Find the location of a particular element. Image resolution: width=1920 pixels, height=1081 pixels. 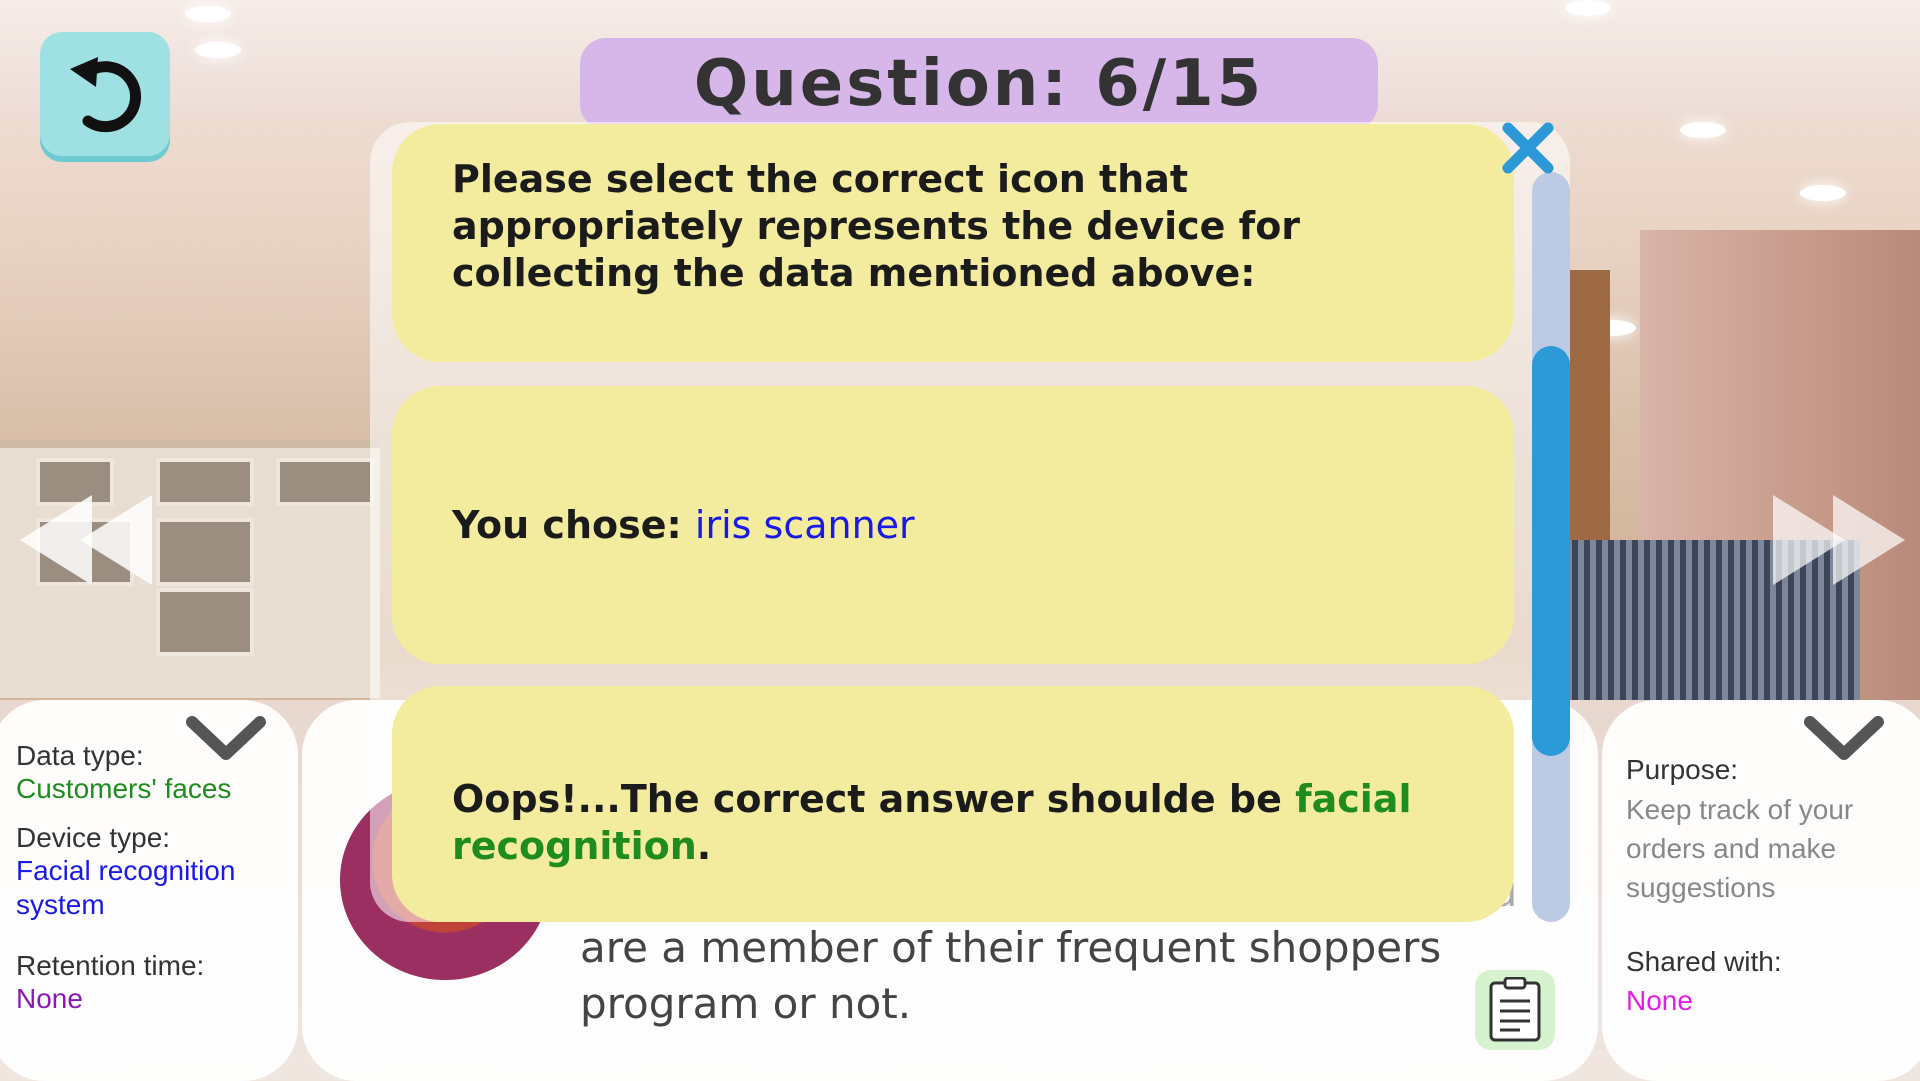

forward-button is located at coordinates (1839, 542).